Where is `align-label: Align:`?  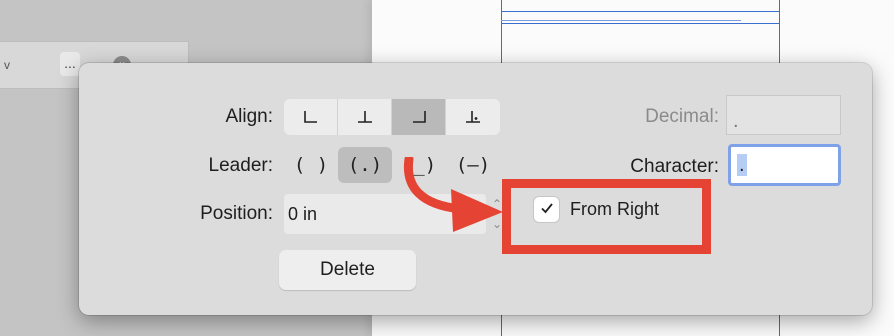 align-label: Align: is located at coordinates (249, 116).